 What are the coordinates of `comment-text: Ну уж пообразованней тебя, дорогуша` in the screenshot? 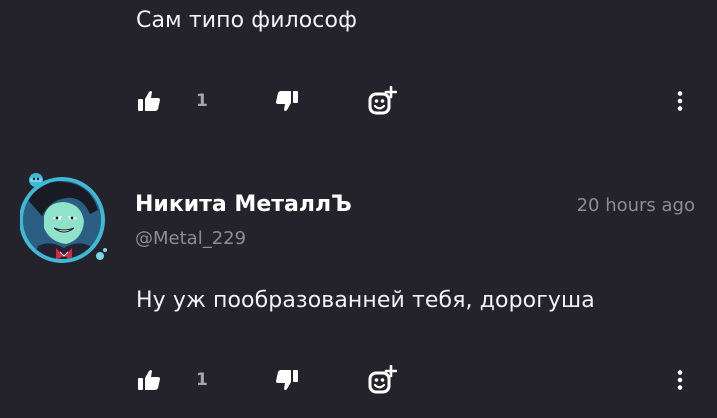 It's located at (365, 300).